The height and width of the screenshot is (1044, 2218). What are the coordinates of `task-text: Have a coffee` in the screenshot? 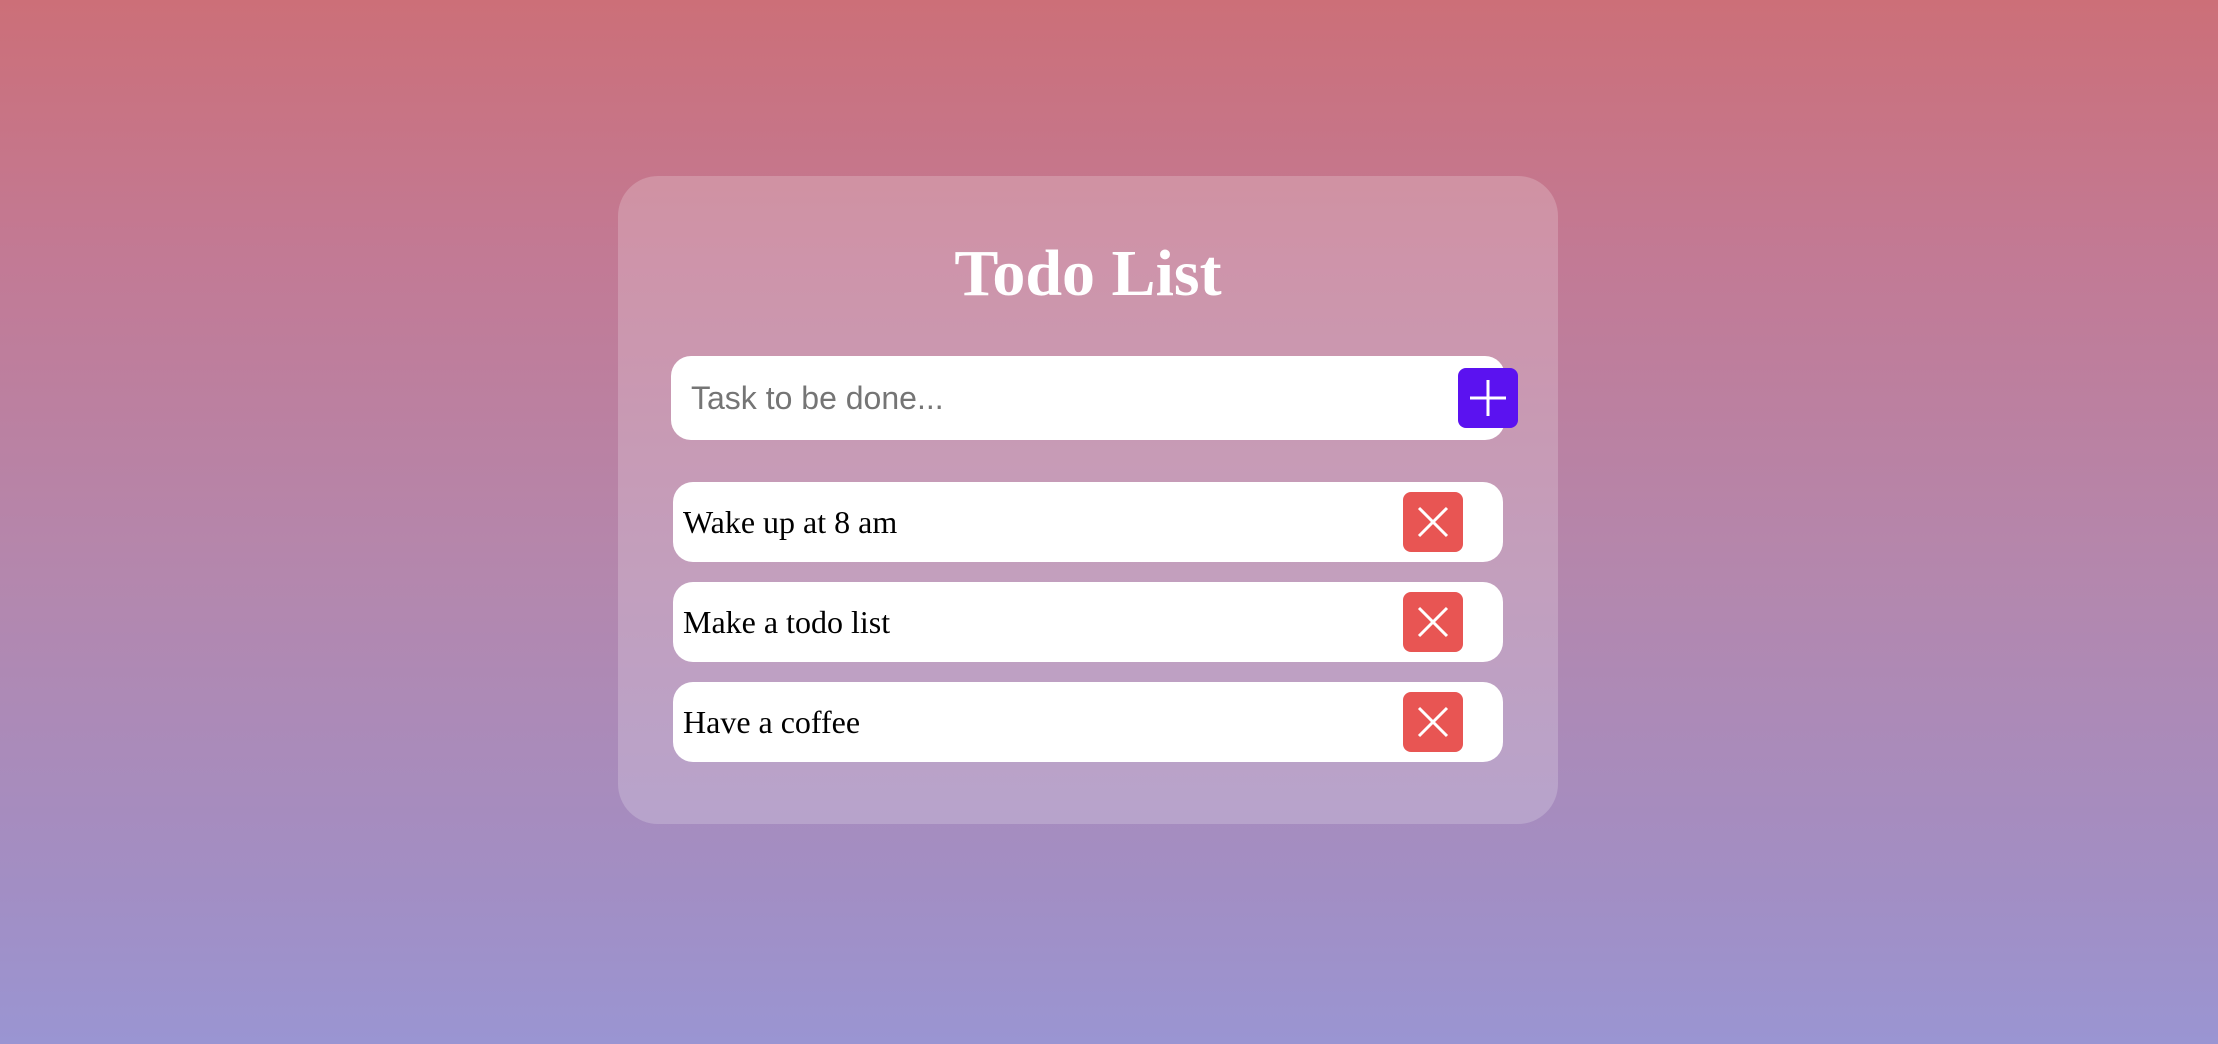 It's located at (772, 722).